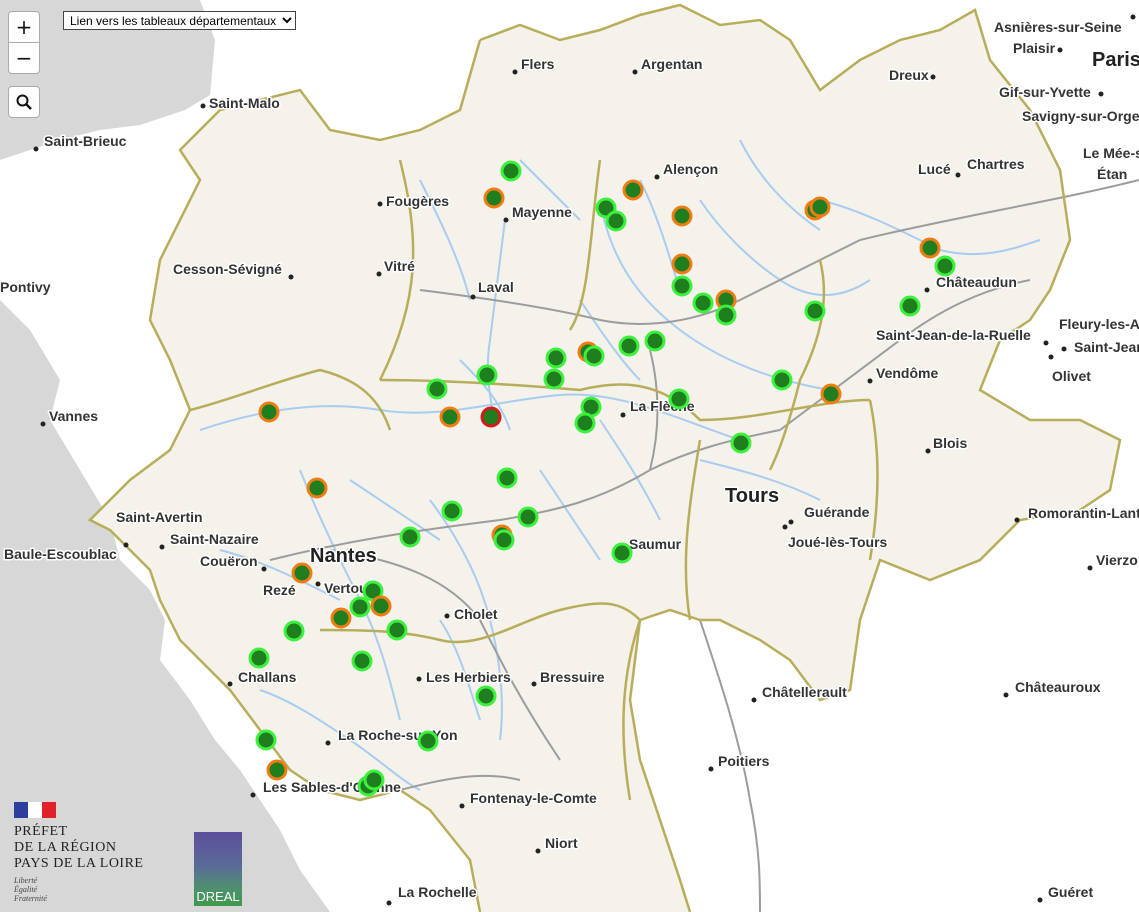  Describe the element at coordinates (533, 798) in the screenshot. I see `city-label: Fontenay-le-Comte` at that location.